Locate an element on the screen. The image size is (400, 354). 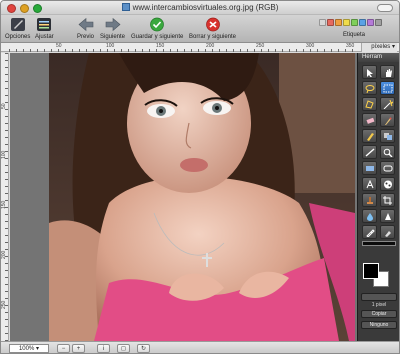
stamp-icon is located at coordinates (370, 200).